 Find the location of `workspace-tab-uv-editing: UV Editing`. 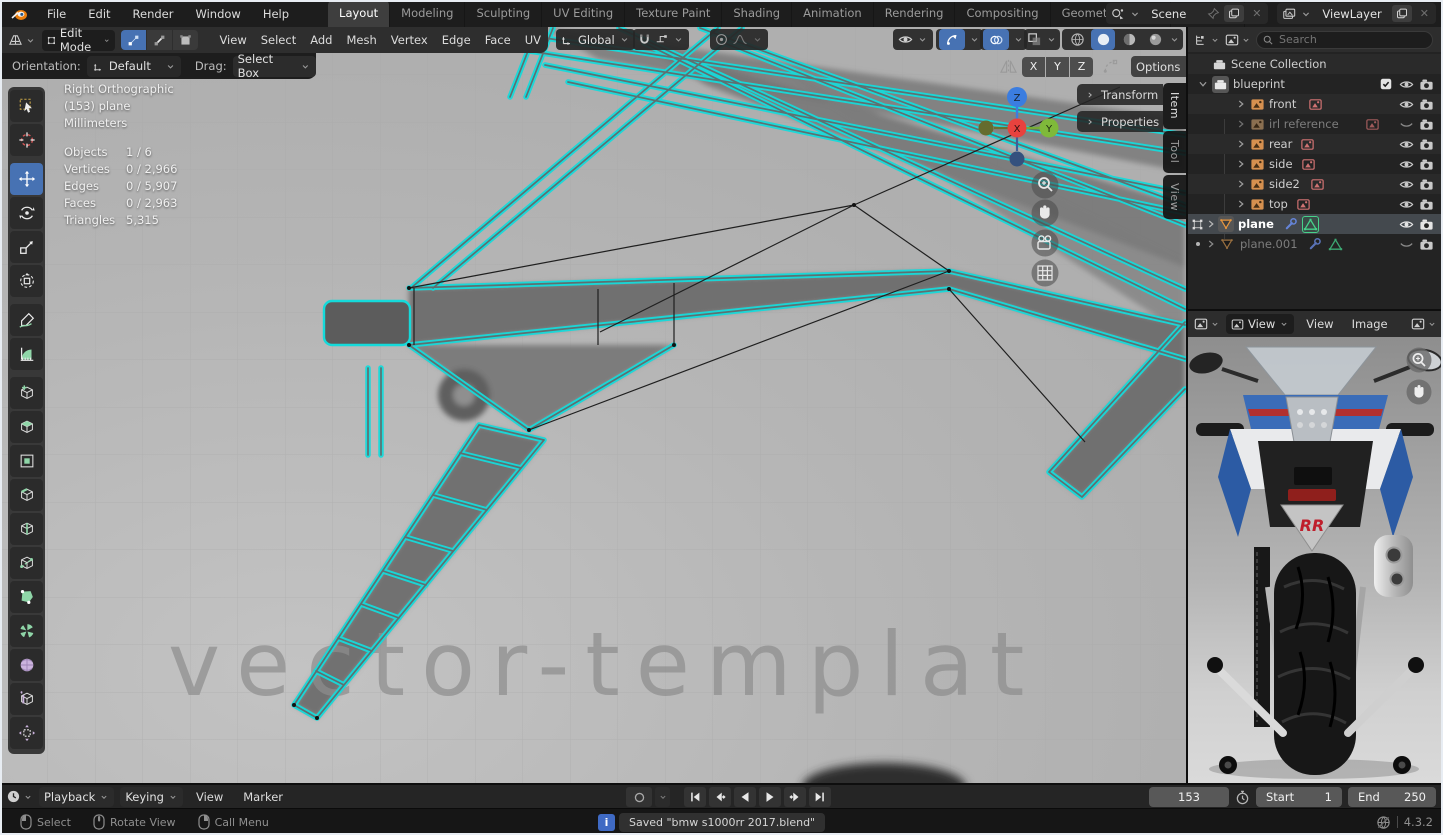

workspace-tab-uv-editing: UV Editing is located at coordinates (584, 13).